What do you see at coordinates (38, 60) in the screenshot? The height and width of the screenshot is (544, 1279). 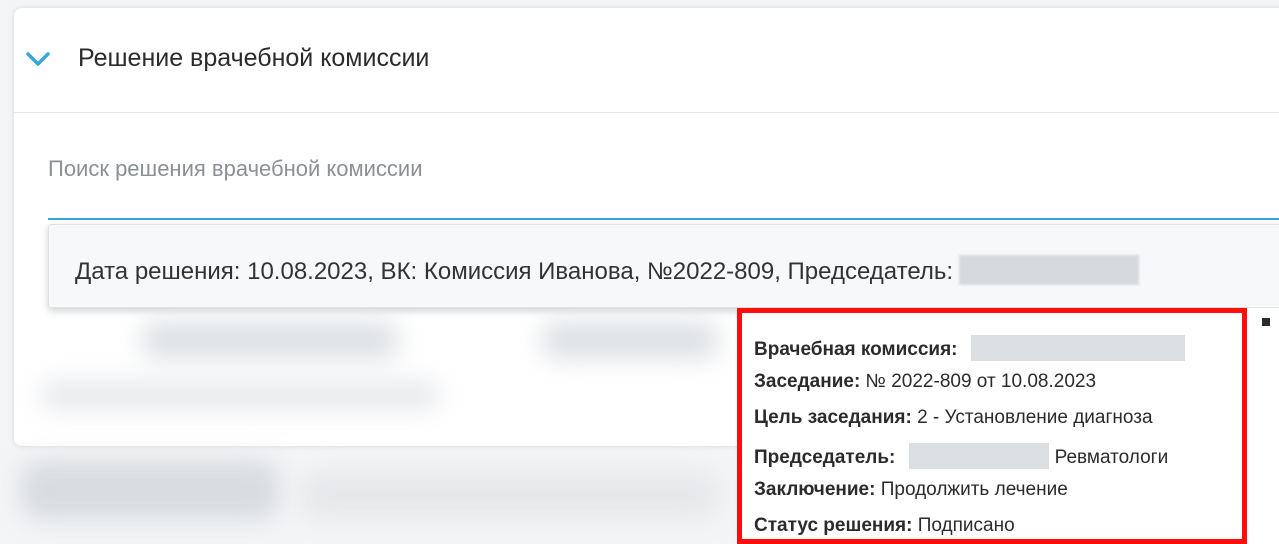 I see `chevron-down-icon` at bounding box center [38, 60].